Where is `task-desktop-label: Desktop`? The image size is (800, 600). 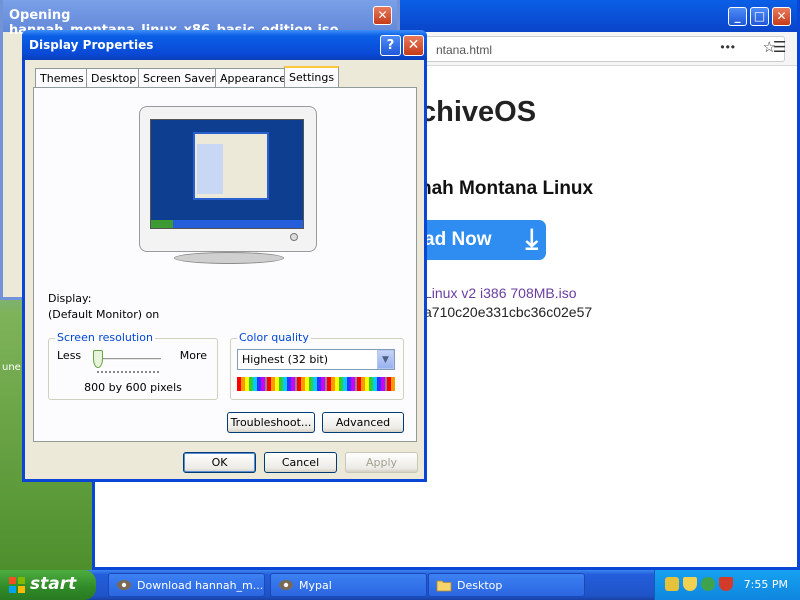
task-desktop-label: Desktop is located at coordinates (480, 585).